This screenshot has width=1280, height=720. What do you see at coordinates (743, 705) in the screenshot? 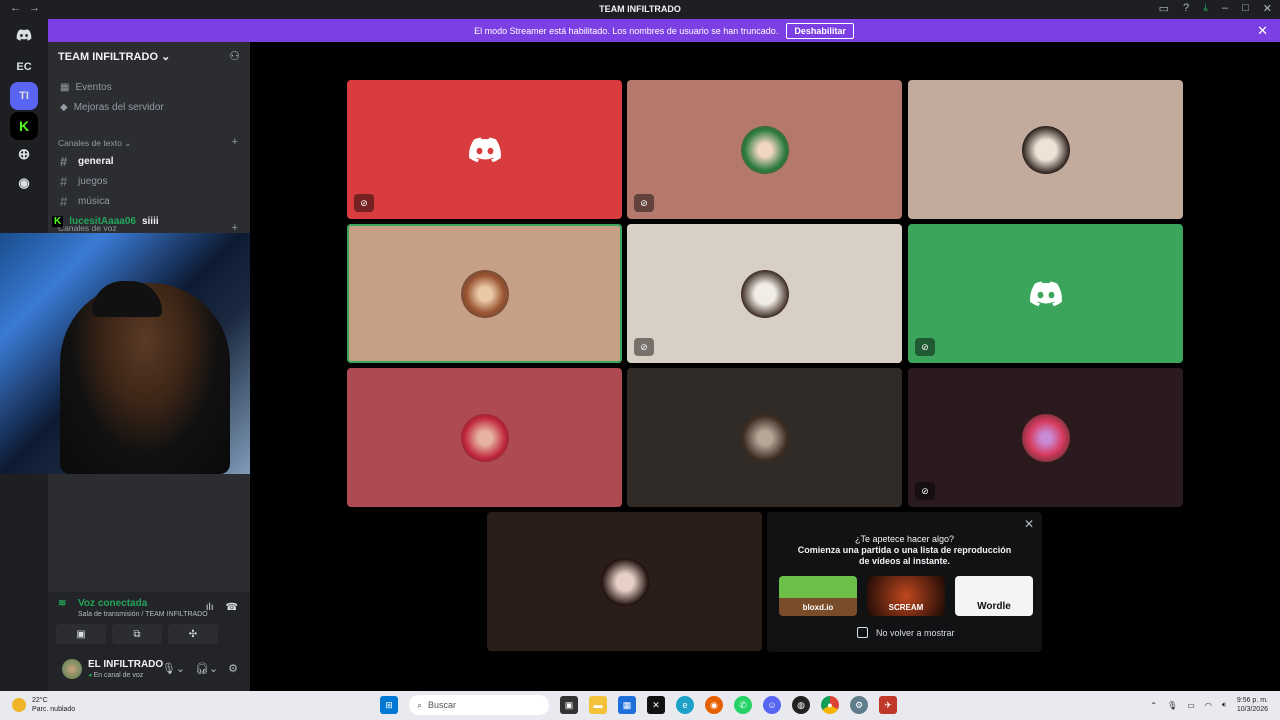
I see `whatsapp-icon: ✆` at bounding box center [743, 705].